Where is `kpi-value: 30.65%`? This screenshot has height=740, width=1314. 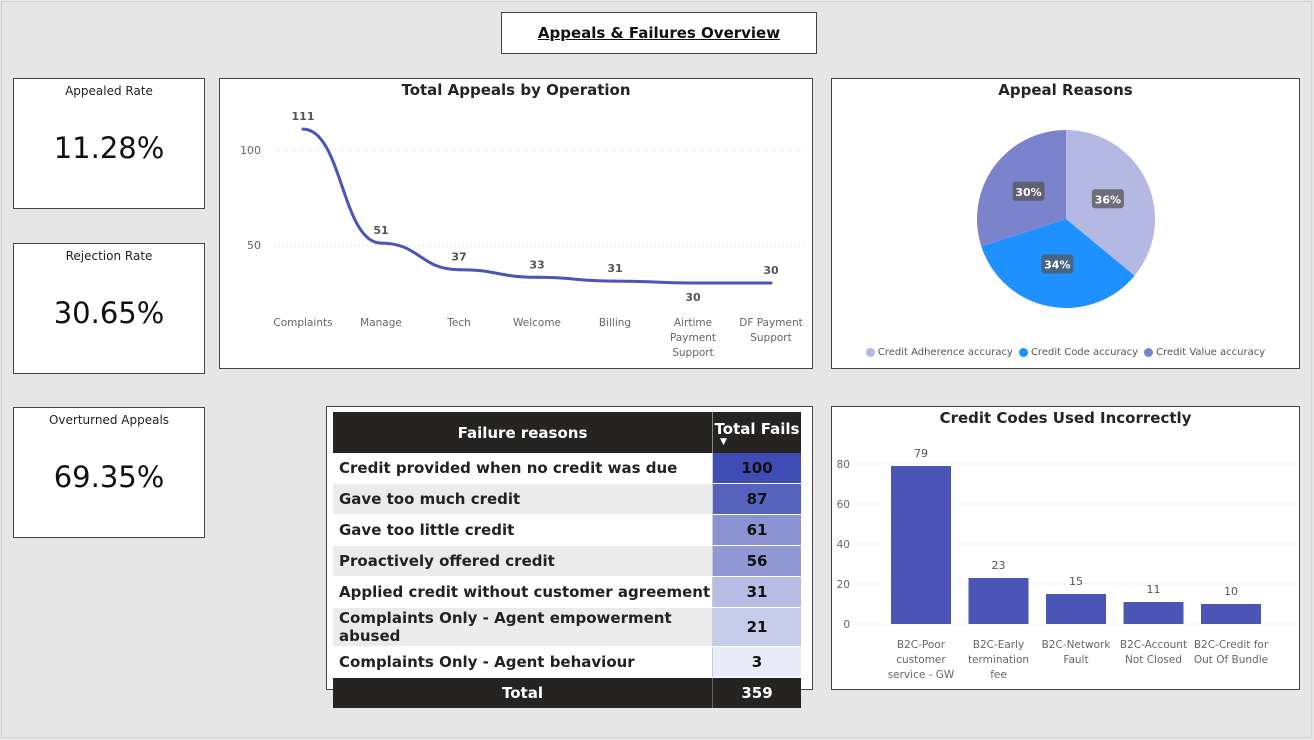 kpi-value: 30.65% is located at coordinates (109, 313).